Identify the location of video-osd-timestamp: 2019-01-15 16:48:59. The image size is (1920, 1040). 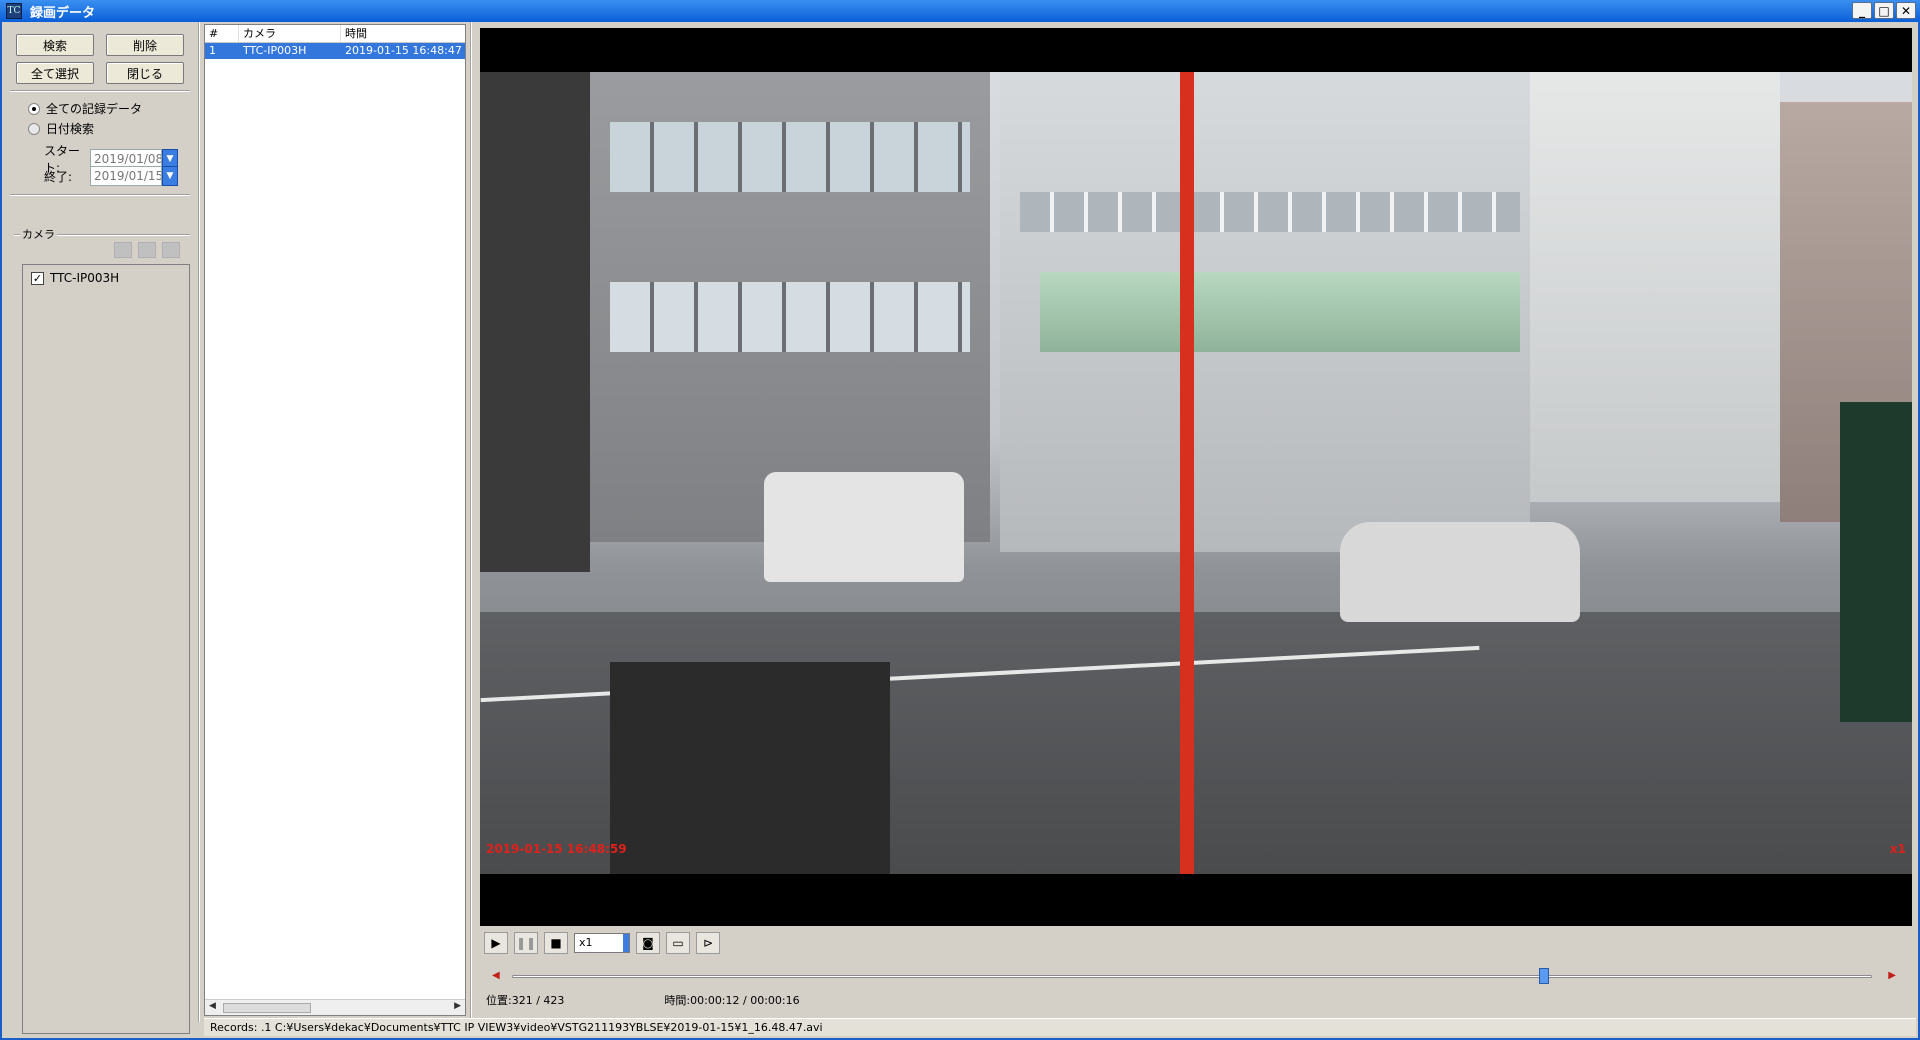
(556, 849).